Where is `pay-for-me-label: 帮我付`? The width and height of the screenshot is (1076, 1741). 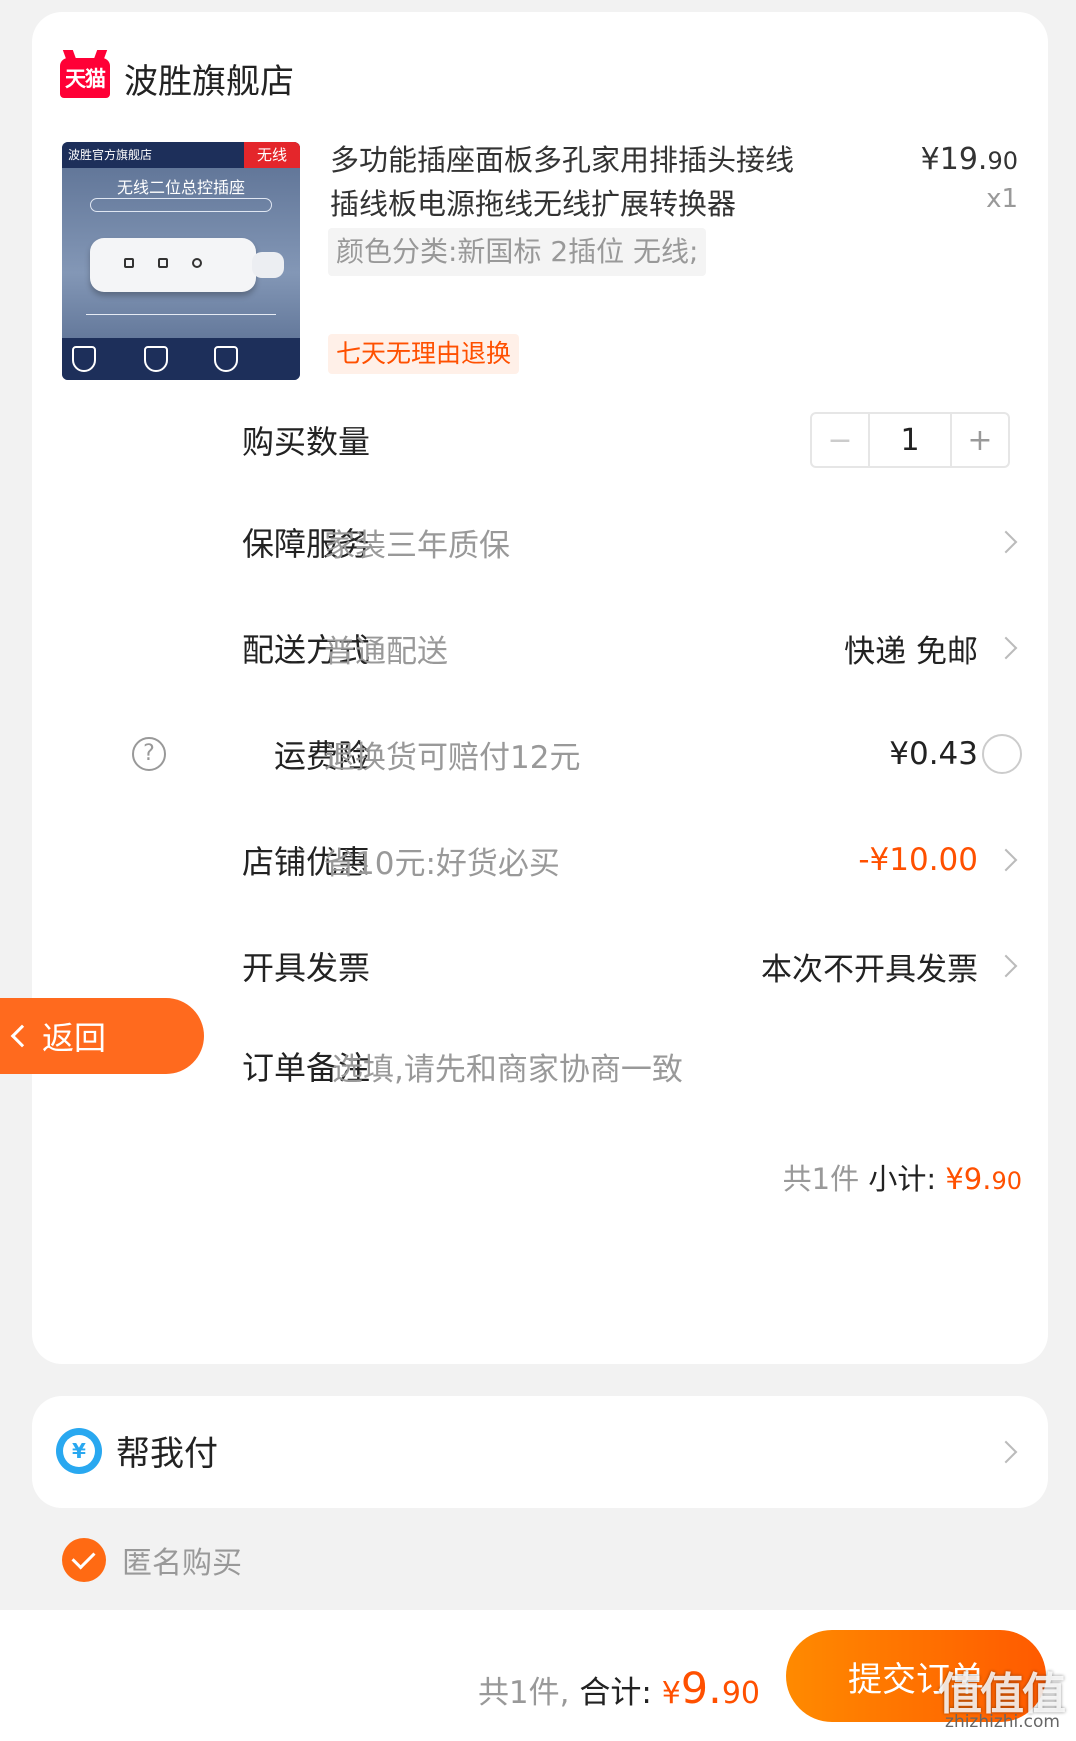
pay-for-me-label: 帮我付 is located at coordinates (167, 1454).